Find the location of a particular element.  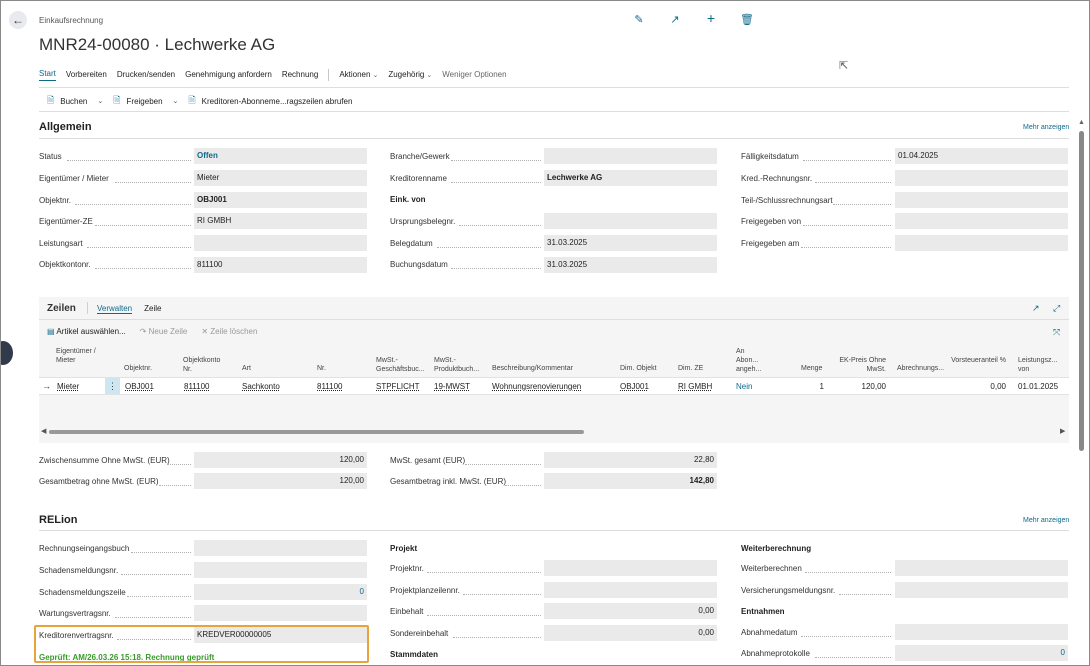

einbehalt-field: 0,00 is located at coordinates (630, 611).